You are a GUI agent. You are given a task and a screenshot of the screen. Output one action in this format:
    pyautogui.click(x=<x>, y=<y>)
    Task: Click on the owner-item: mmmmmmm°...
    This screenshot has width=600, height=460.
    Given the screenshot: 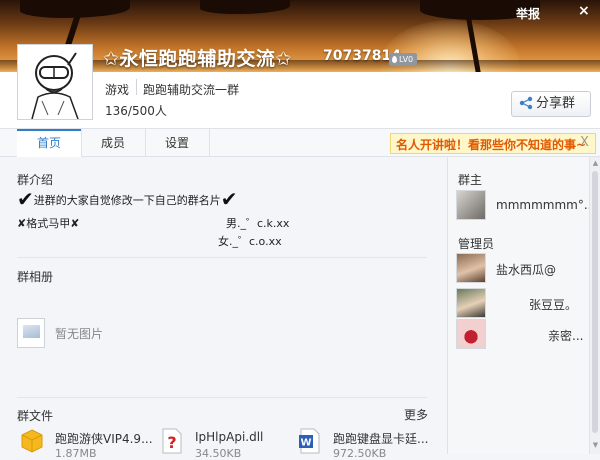 What is the action you would take?
    pyautogui.click(x=525, y=205)
    